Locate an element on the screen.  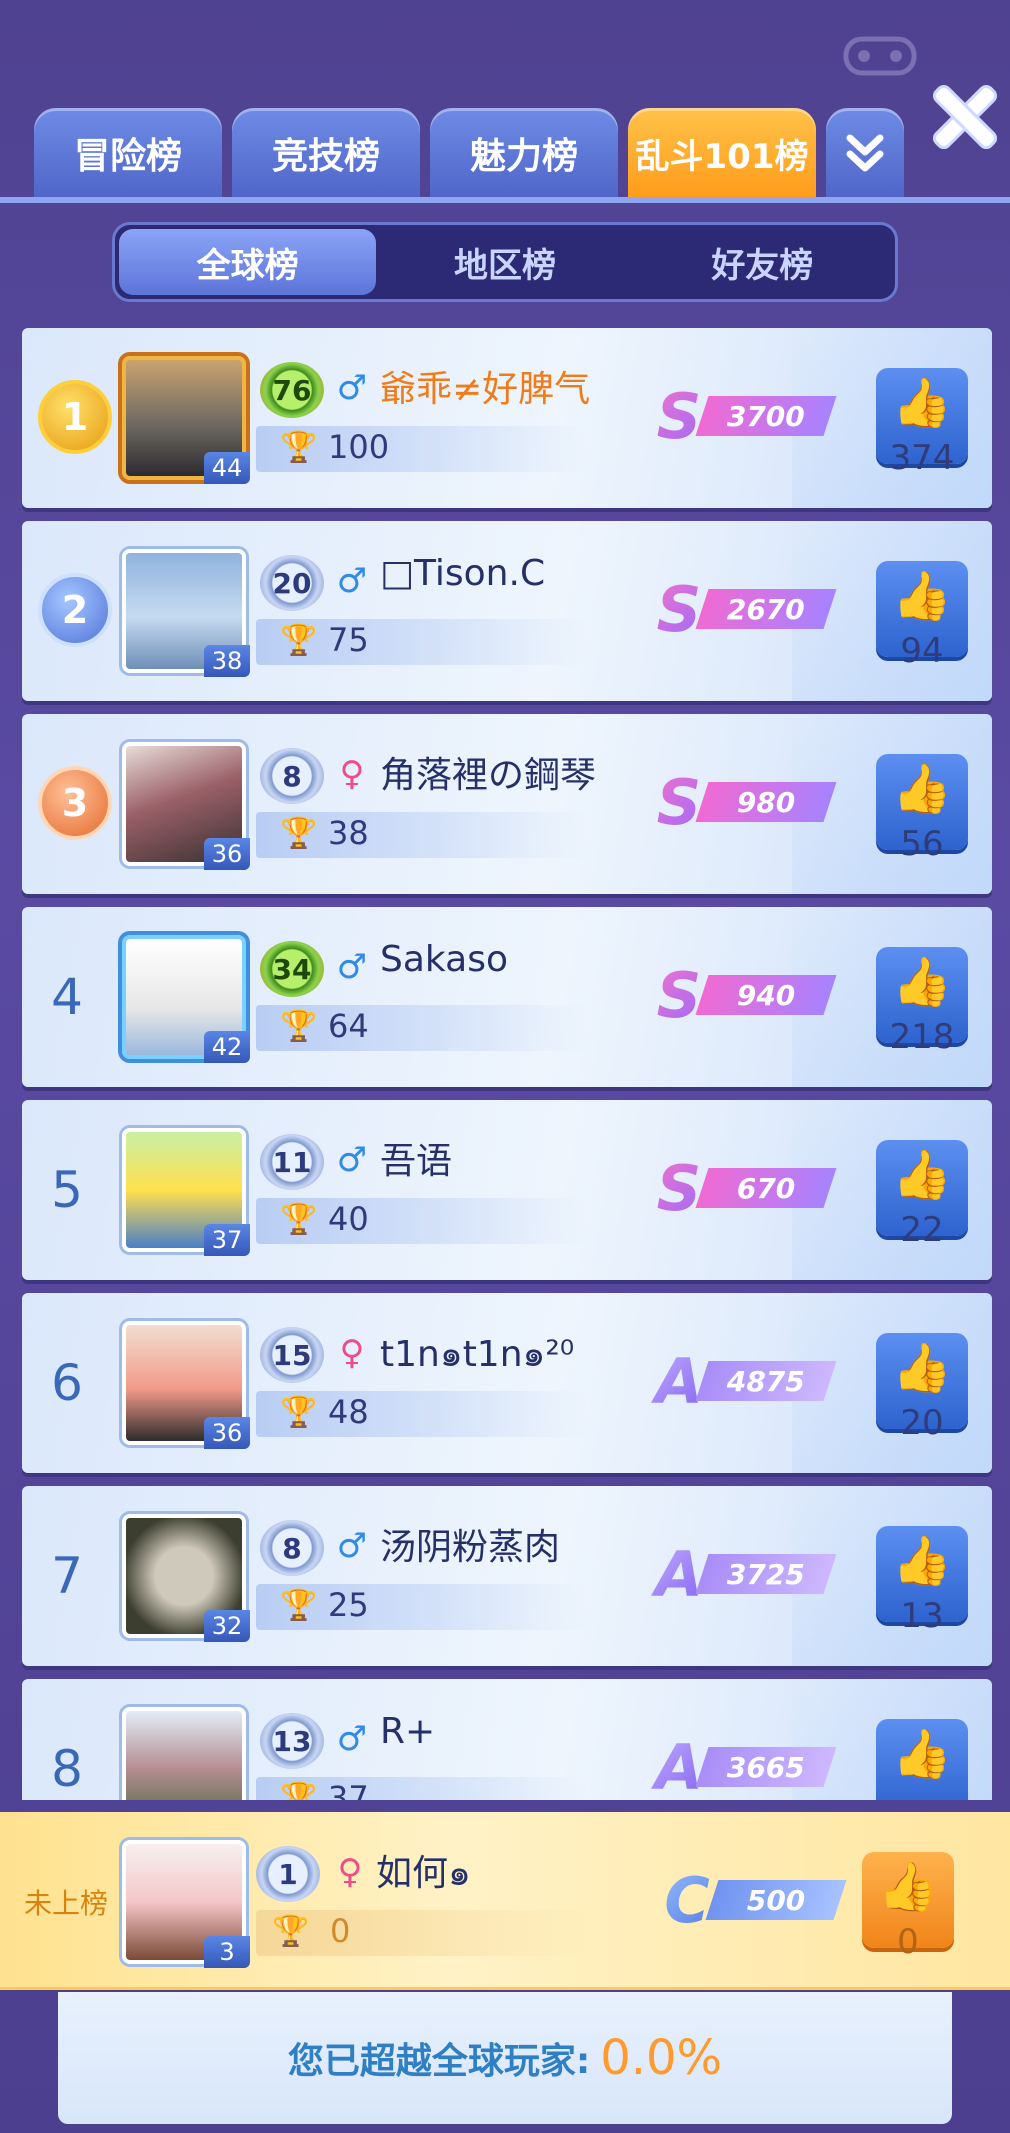
grade-points: 670 is located at coordinates (766, 1188).